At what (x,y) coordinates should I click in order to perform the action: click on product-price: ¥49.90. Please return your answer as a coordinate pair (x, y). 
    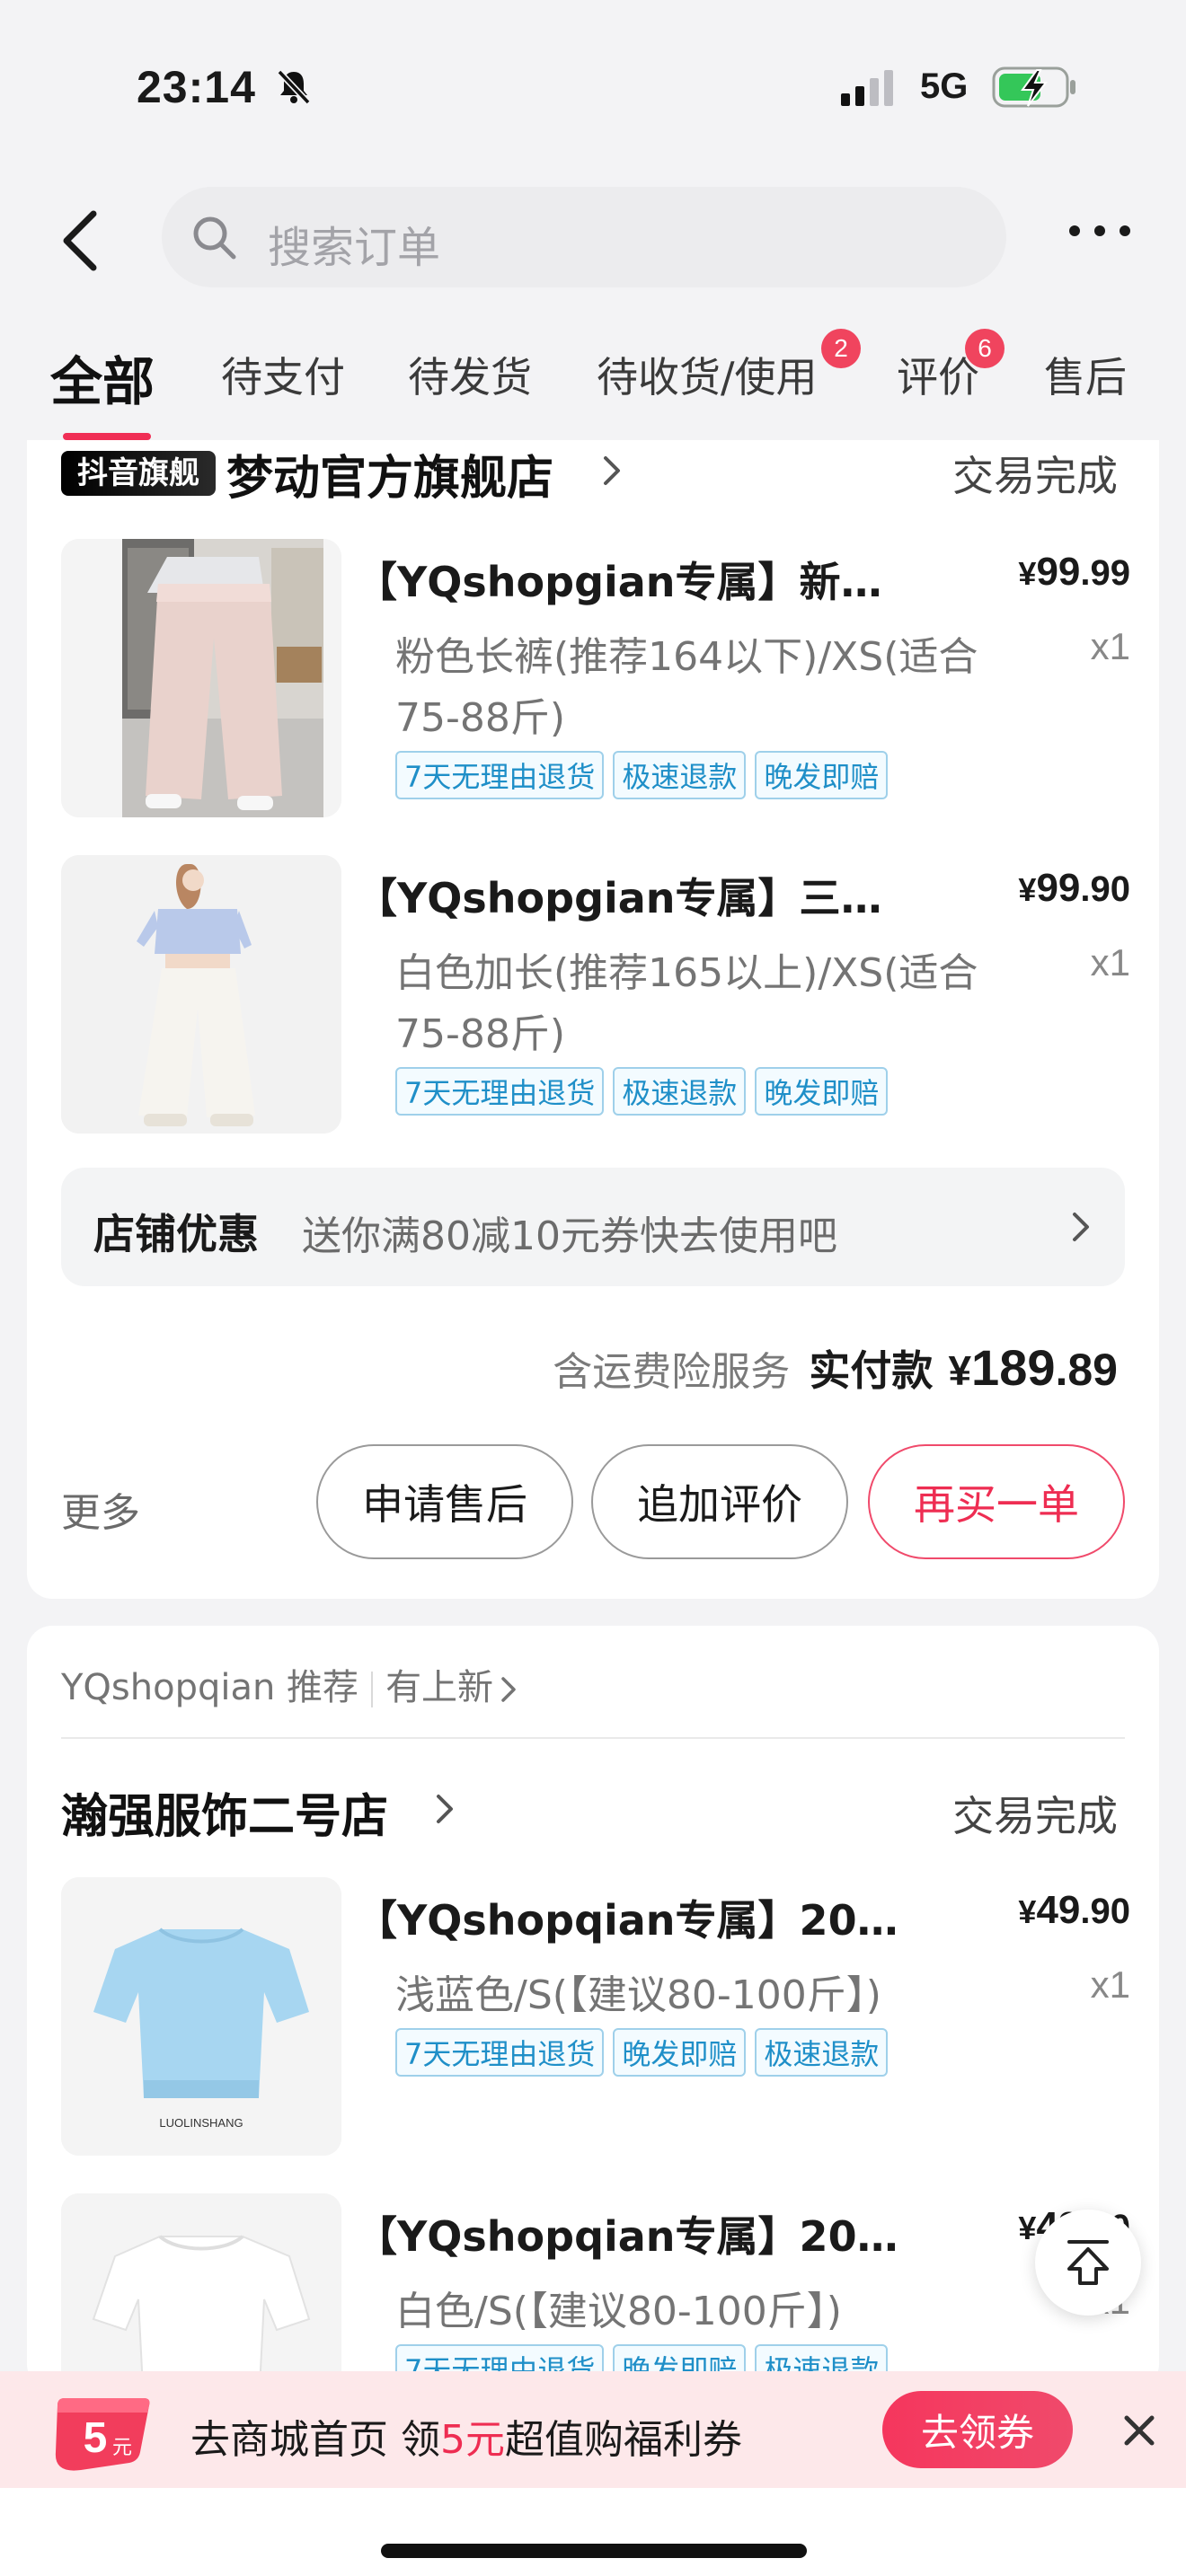
    Looking at the image, I should click on (1074, 1910).